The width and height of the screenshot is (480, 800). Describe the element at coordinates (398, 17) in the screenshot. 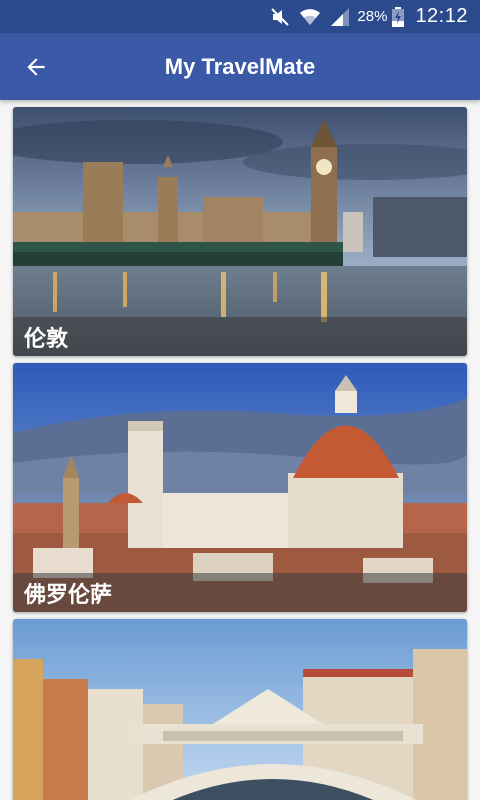

I see `battery-charging-icon` at that location.